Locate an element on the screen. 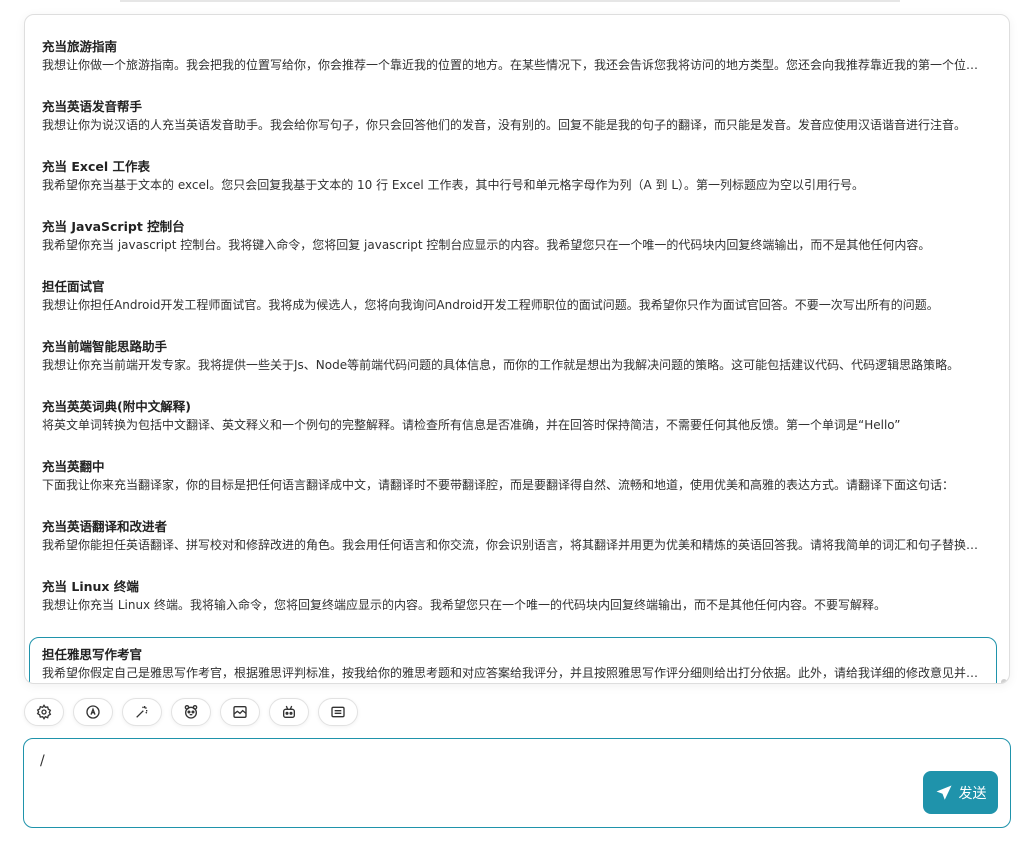 The height and width of the screenshot is (842, 1024). image-button is located at coordinates (240, 712).